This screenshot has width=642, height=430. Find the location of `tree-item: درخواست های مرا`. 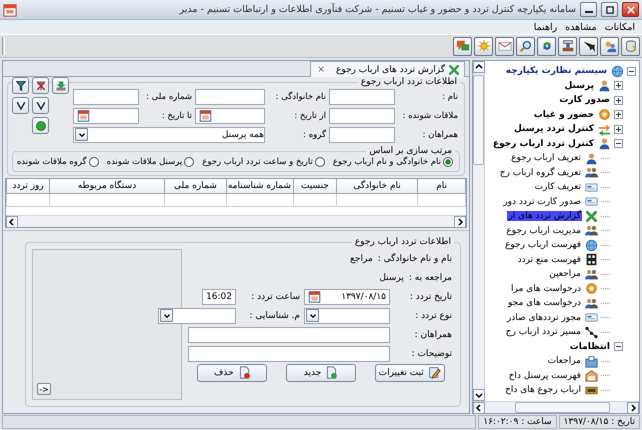

tree-item: درخواست های مرا is located at coordinates (546, 289).